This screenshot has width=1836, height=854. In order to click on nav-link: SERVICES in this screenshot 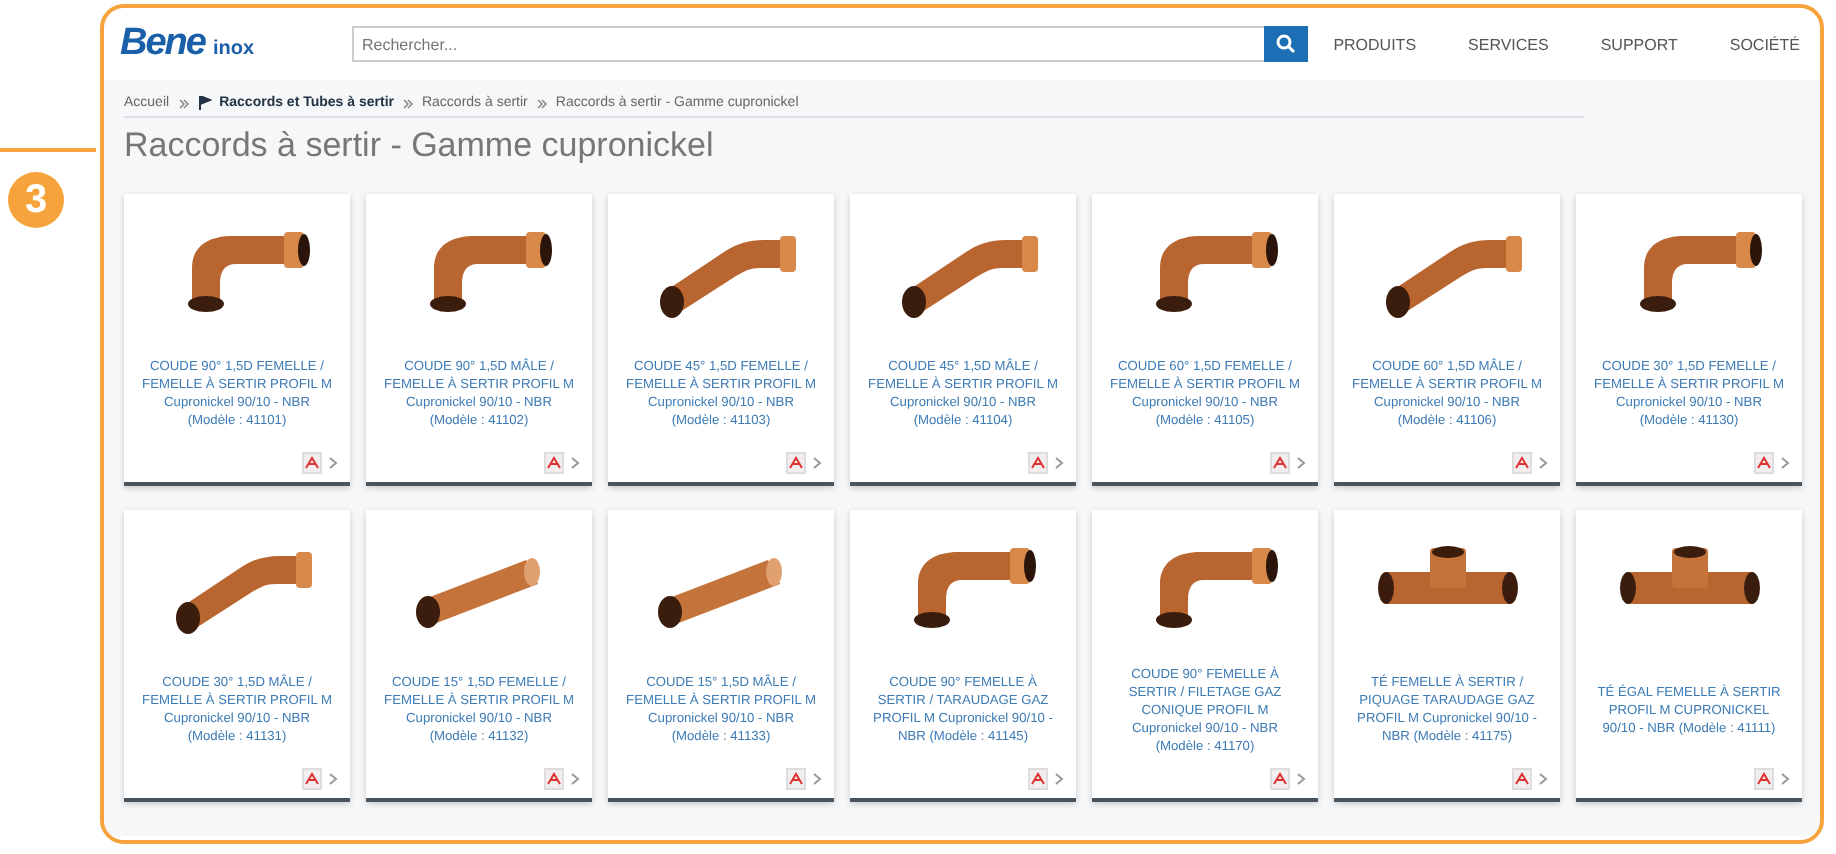, I will do `click(1508, 44)`.